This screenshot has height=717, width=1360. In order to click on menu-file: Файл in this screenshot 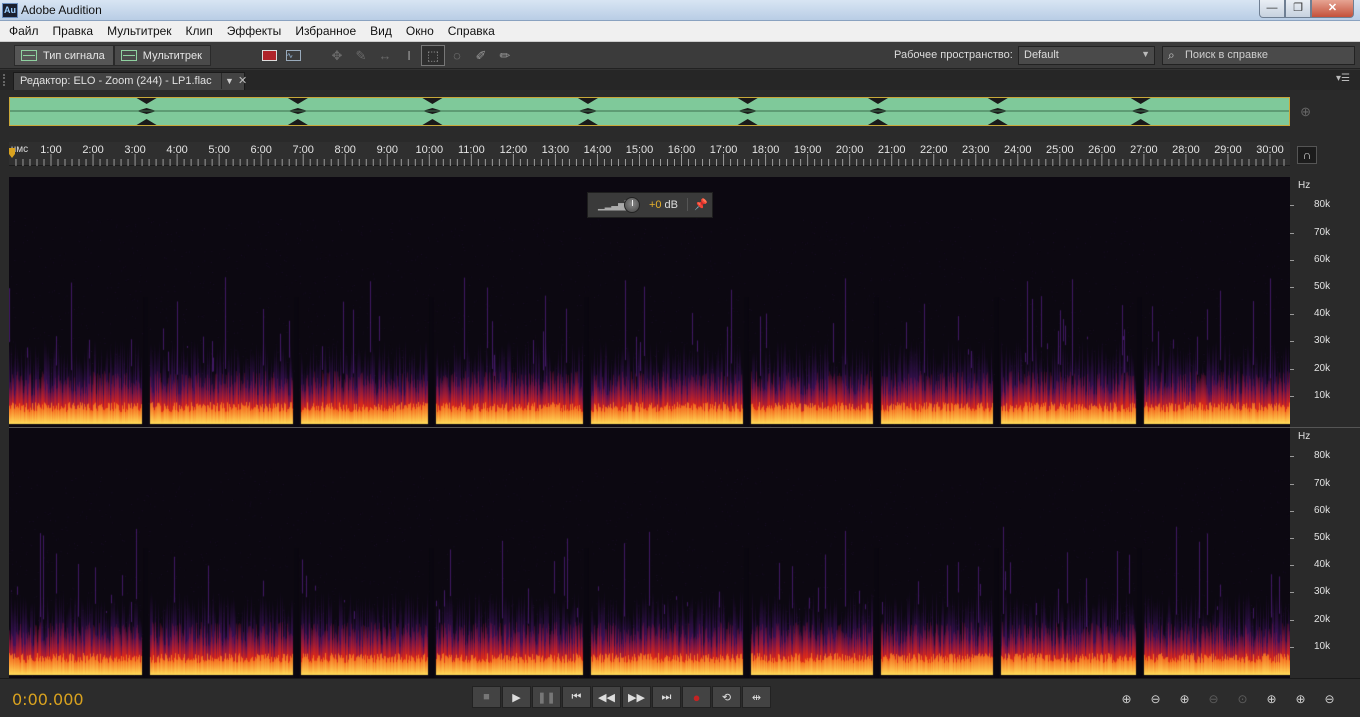, I will do `click(24, 31)`.